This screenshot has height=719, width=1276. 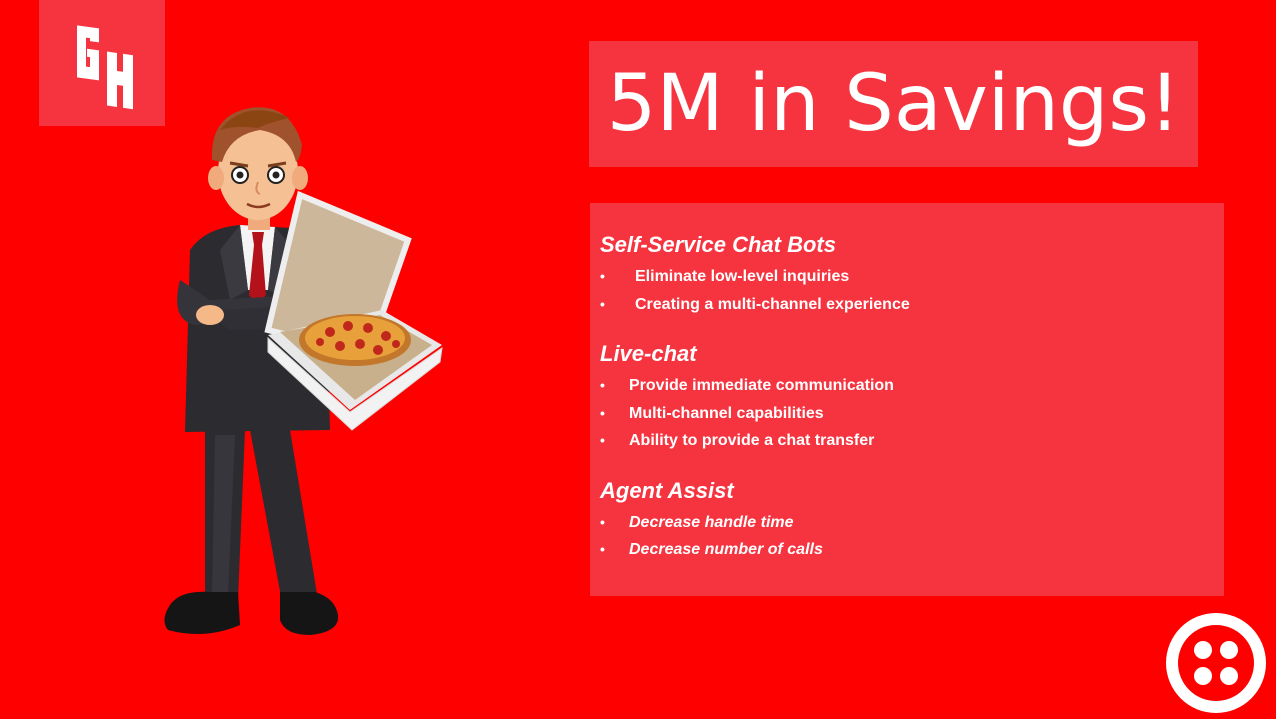 I want to click on page-title: 5M in Savings!, so click(x=893, y=104).